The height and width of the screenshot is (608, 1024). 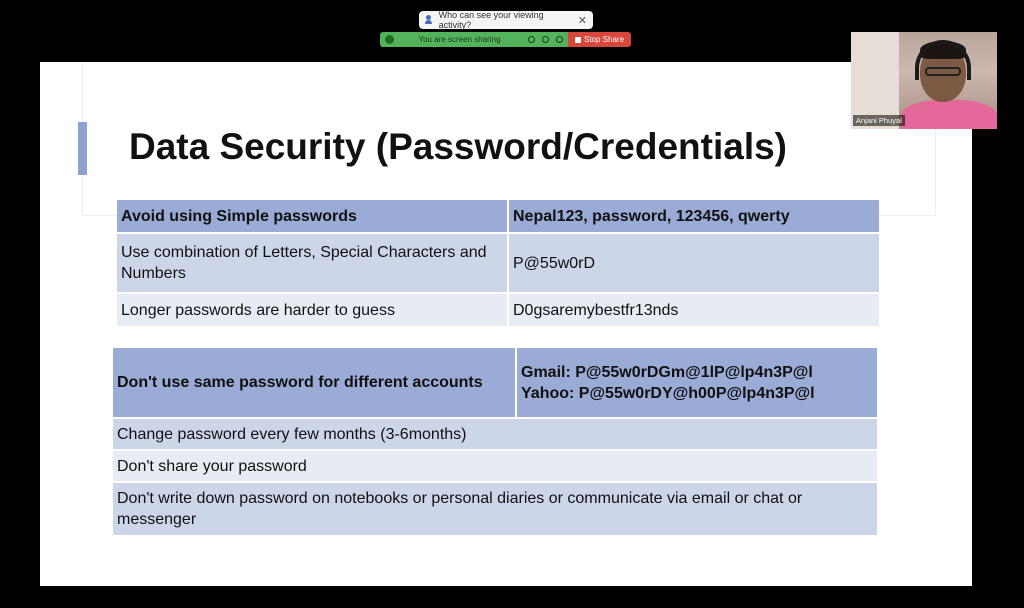 What do you see at coordinates (879, 120) in the screenshot?
I see `participant-name: Anjani Phuyal` at bounding box center [879, 120].